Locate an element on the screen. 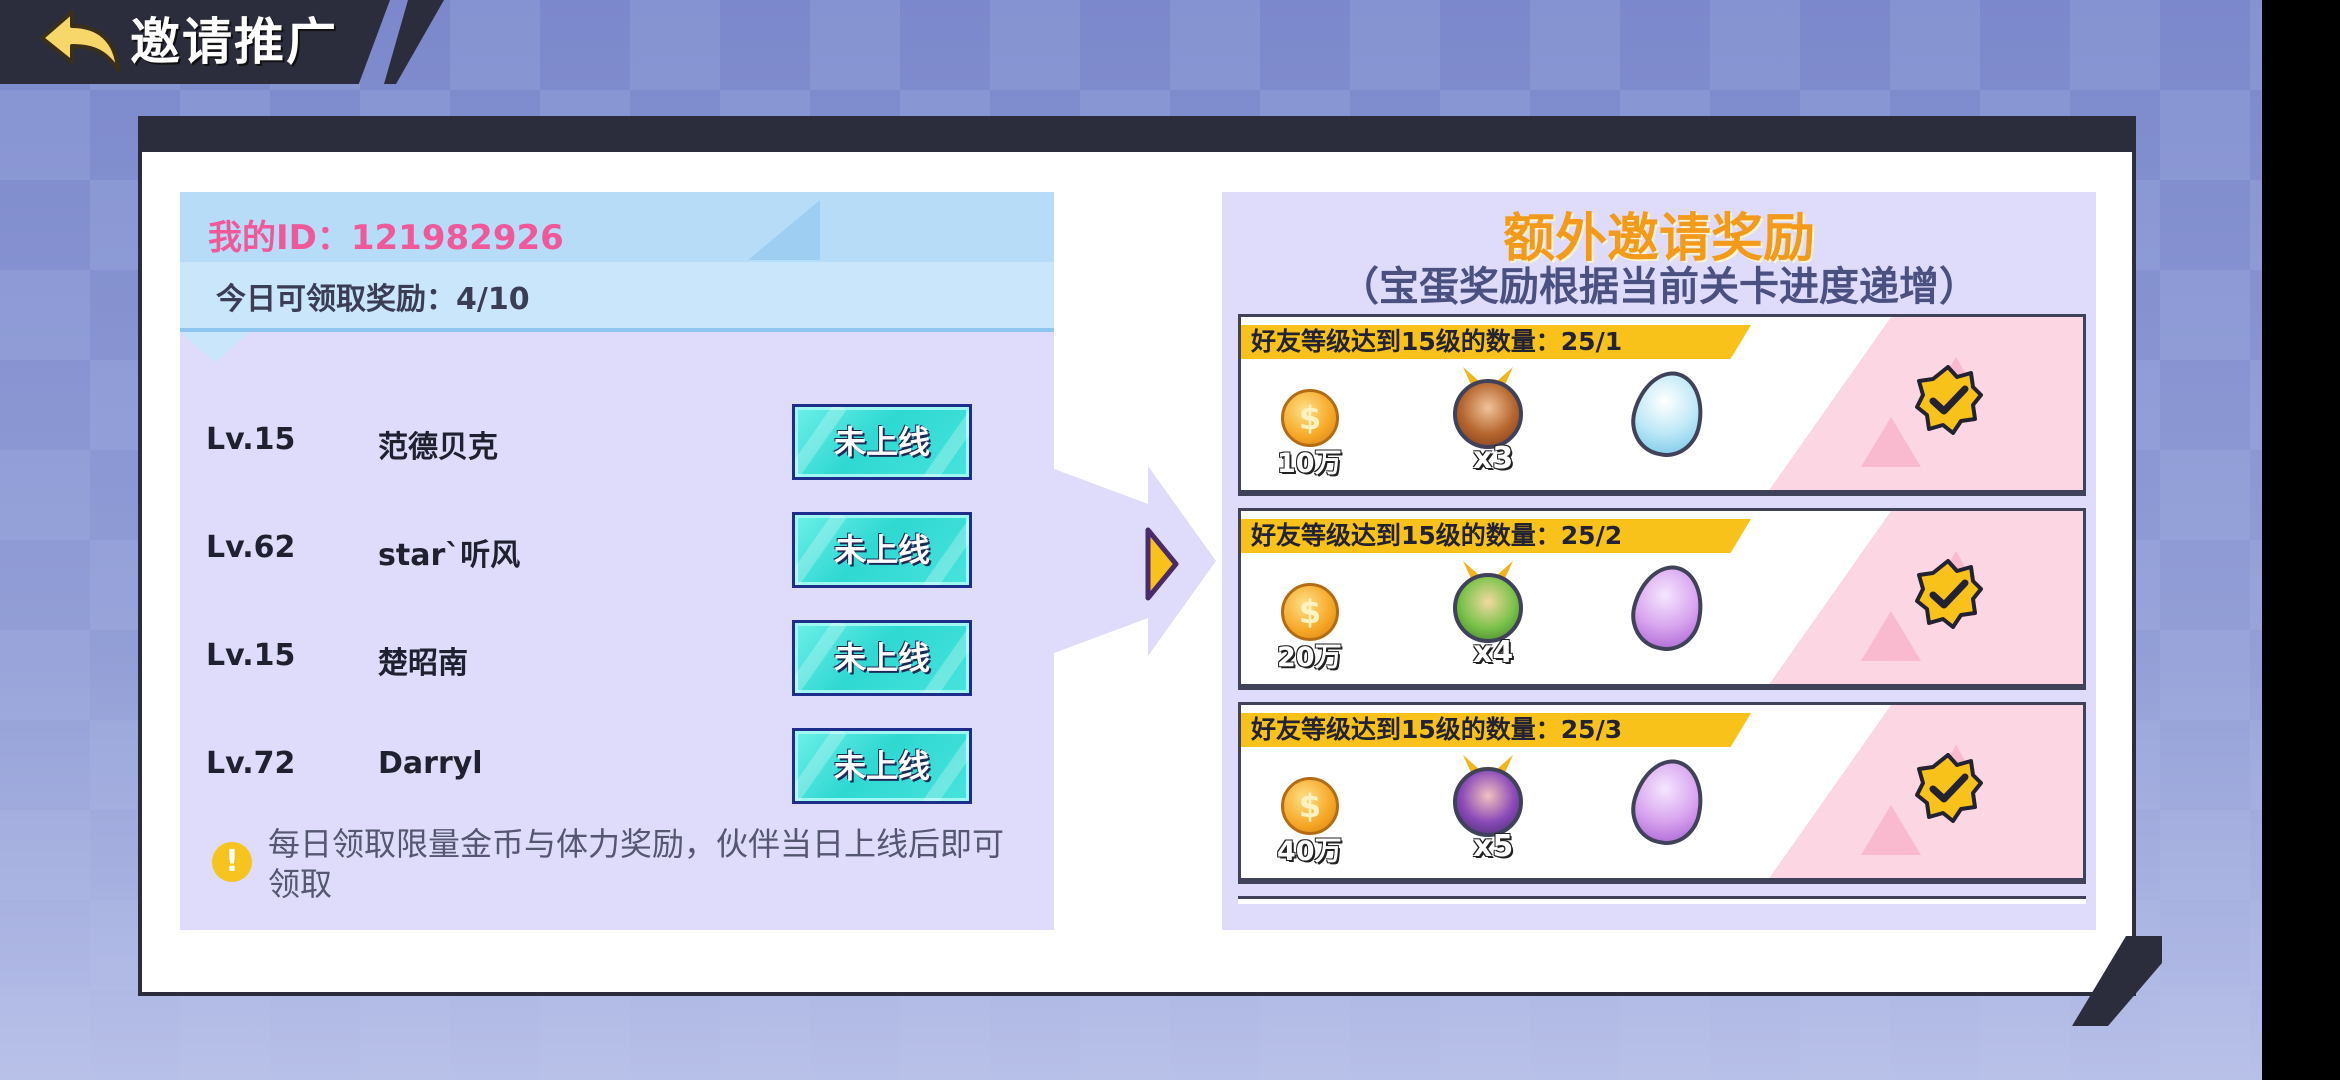 This screenshot has height=1080, width=2340. play-arrow-icon is located at coordinates (1162, 564).